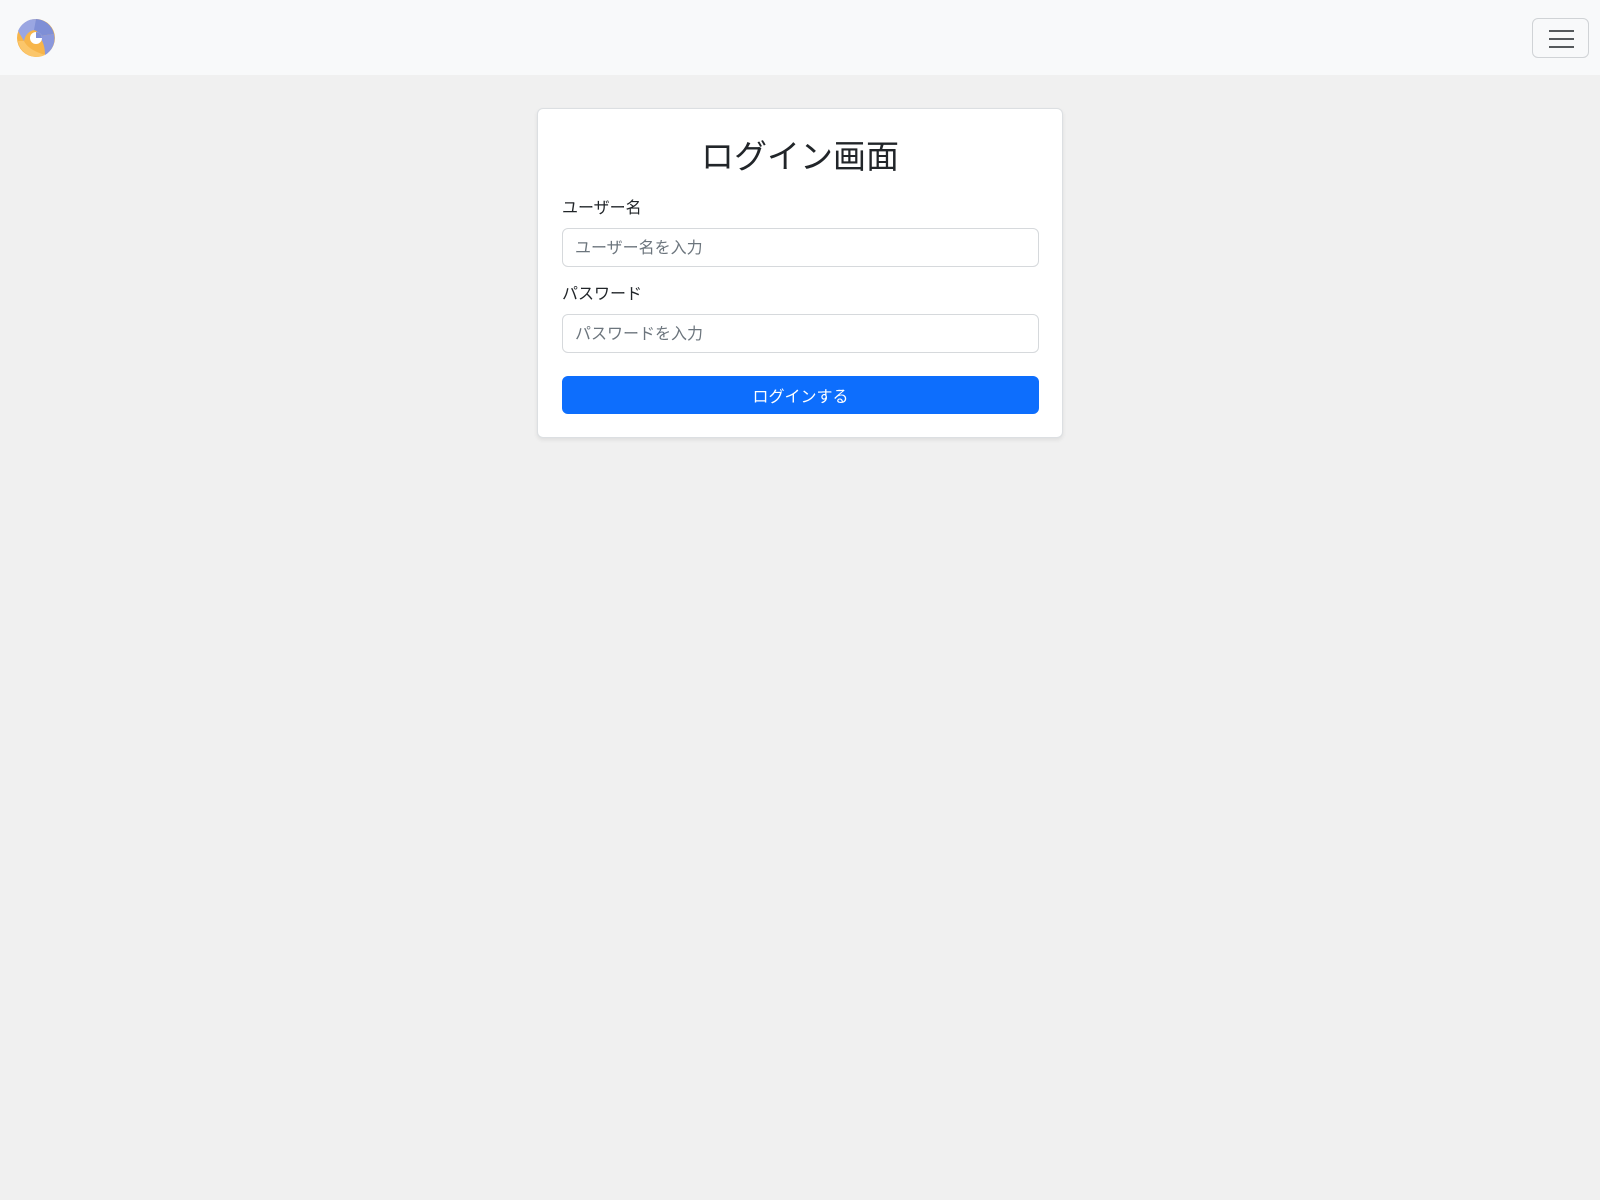 The width and height of the screenshot is (1600, 1200). What do you see at coordinates (800, 273) in the screenshot?
I see `login-card: ログイン画面 ユーザー名 パスワード ログインする` at bounding box center [800, 273].